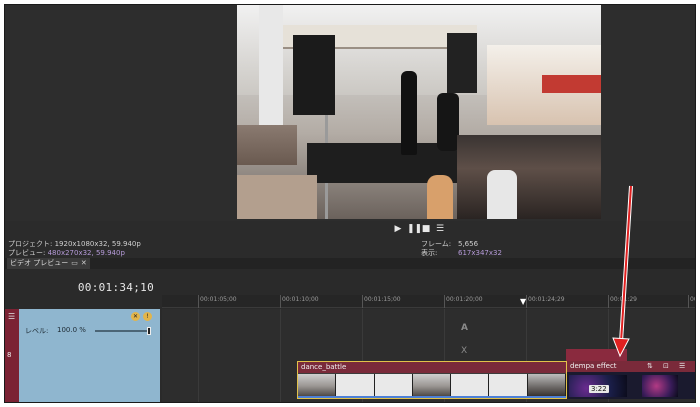 The image size is (700, 407). What do you see at coordinates (440, 229) in the screenshot?
I see `menu-icon: ☰` at bounding box center [440, 229].